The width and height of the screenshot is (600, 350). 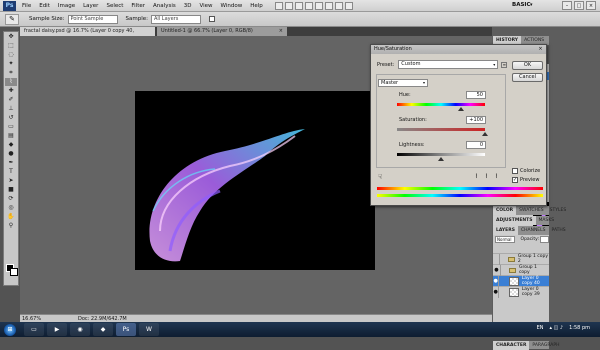 What do you see at coordinates (11, 46) in the screenshot?
I see `marquee-tool-icon: ⬚` at bounding box center [11, 46].